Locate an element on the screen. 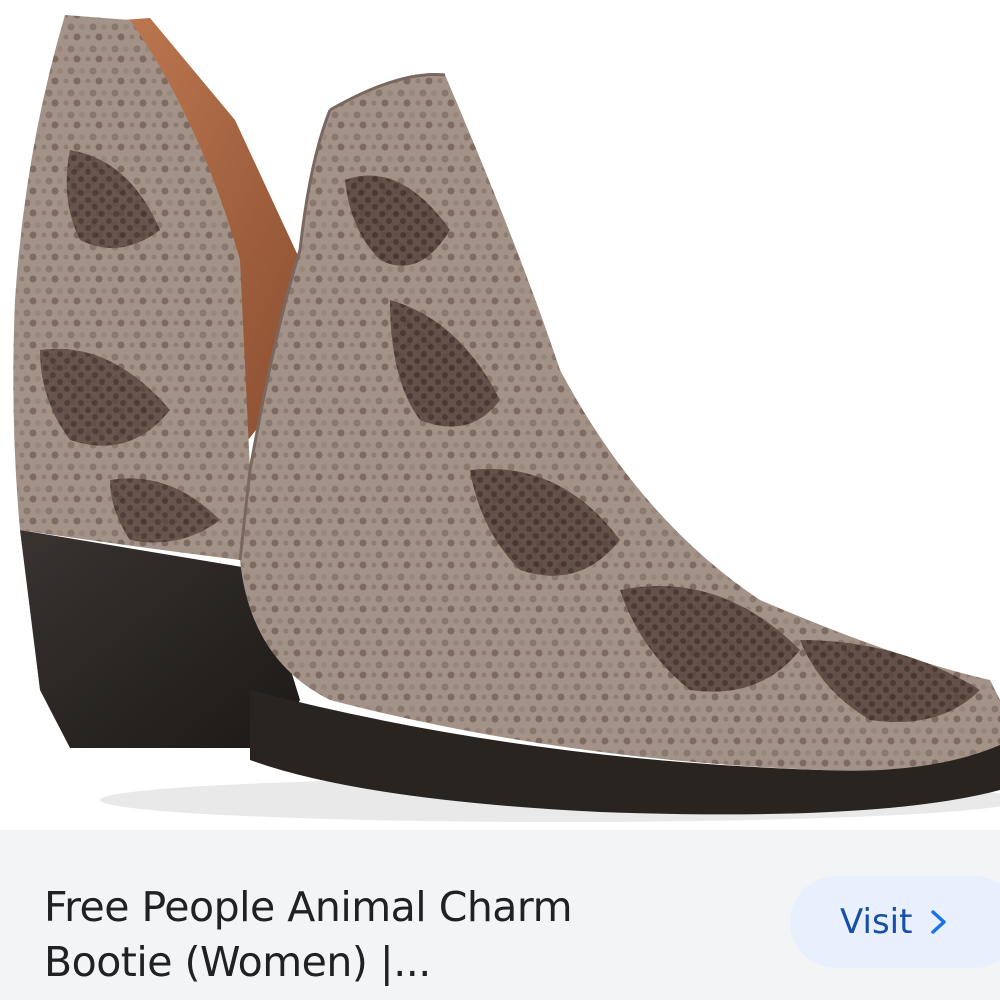  chevron-right-icon is located at coordinates (939, 922).